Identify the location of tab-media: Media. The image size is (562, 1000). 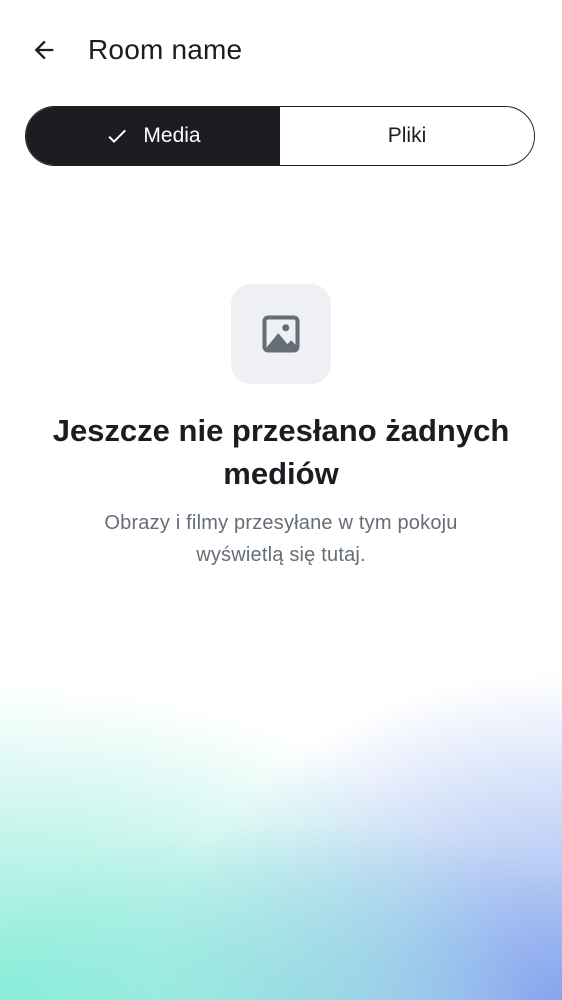
(153, 136).